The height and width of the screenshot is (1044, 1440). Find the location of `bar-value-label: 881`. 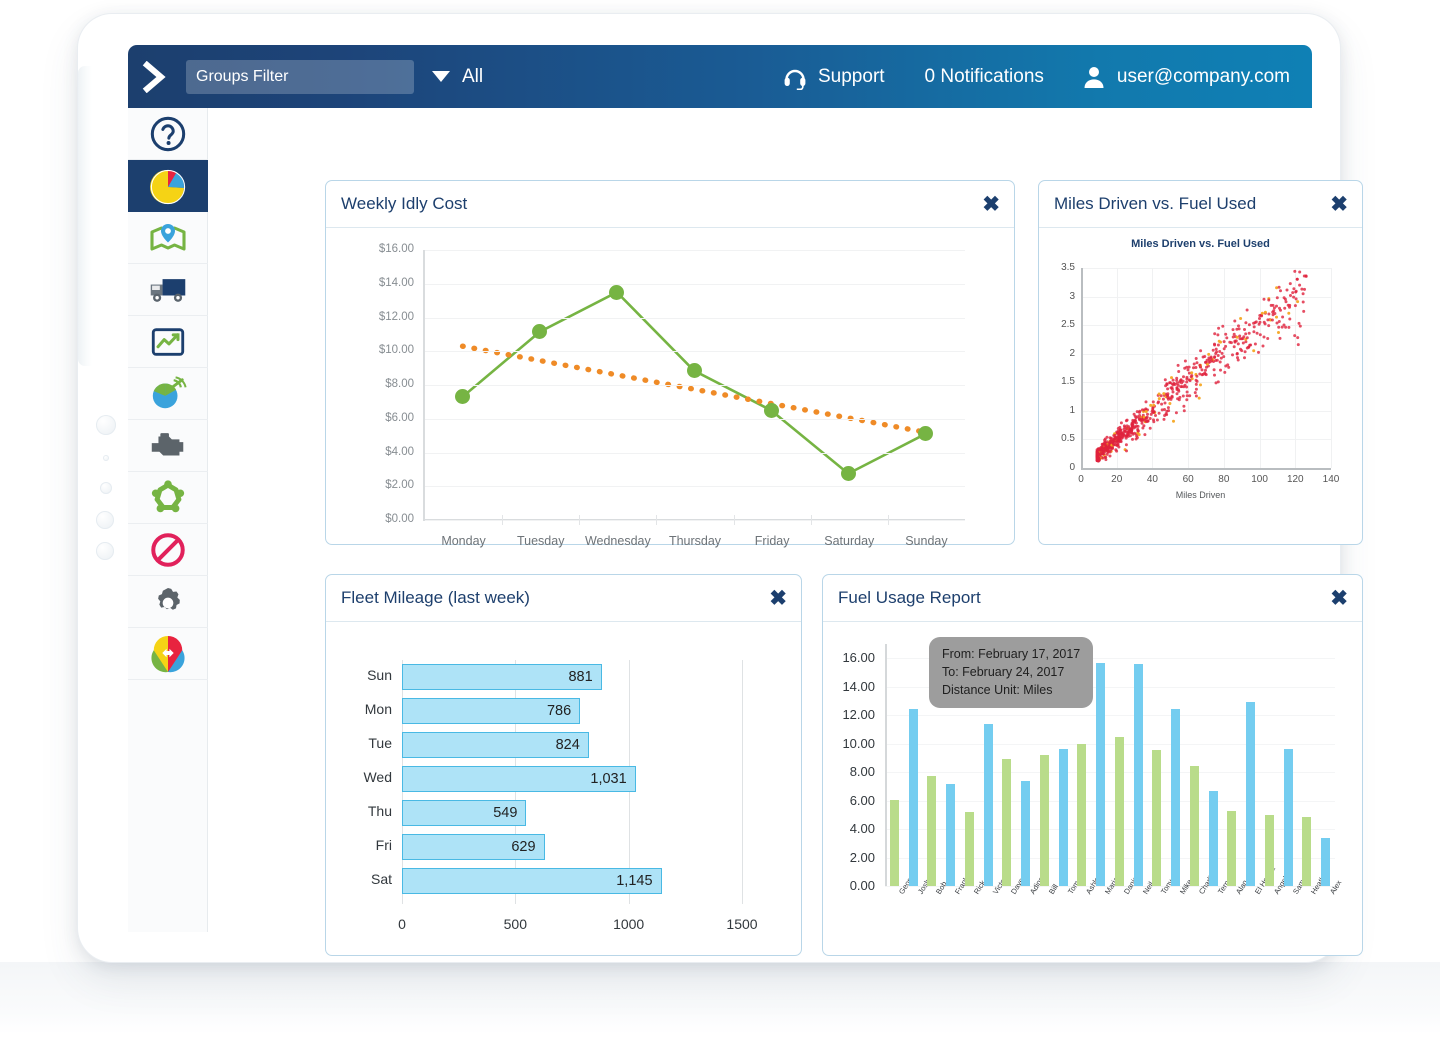

bar-value-label: 881 is located at coordinates (580, 677).